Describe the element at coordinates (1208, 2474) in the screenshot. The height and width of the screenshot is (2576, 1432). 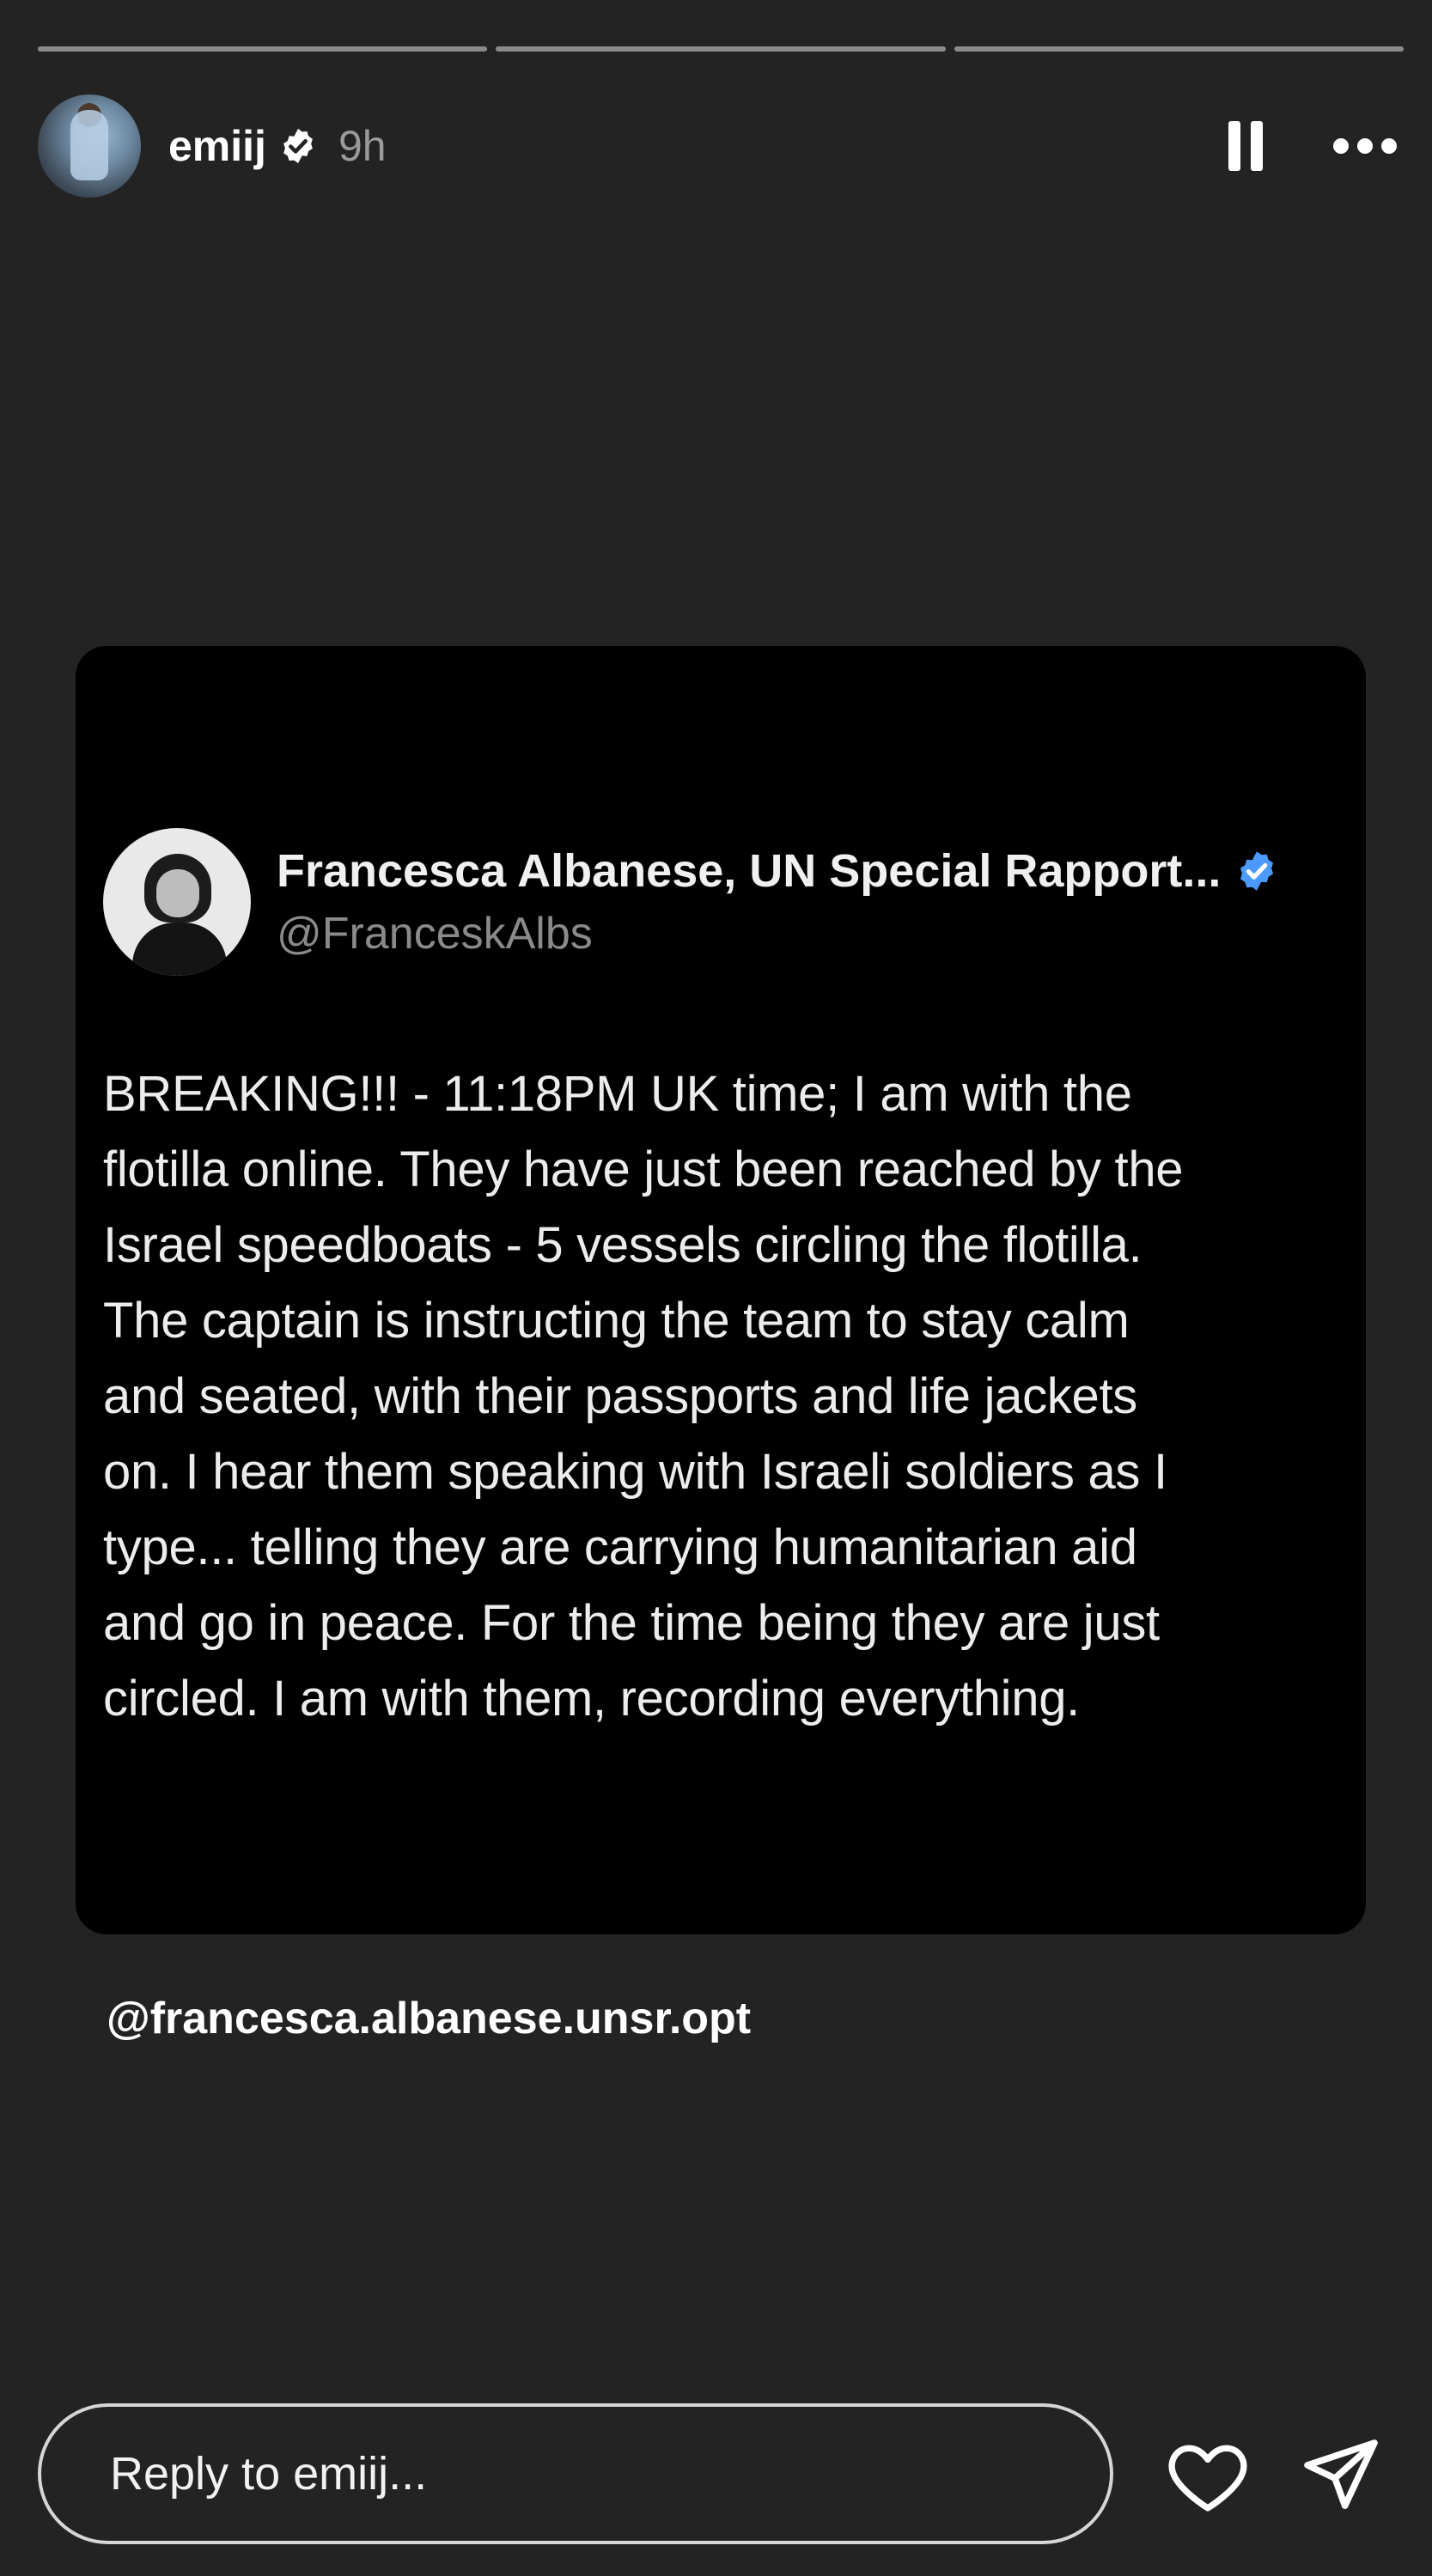
I see `heart-icon` at that location.